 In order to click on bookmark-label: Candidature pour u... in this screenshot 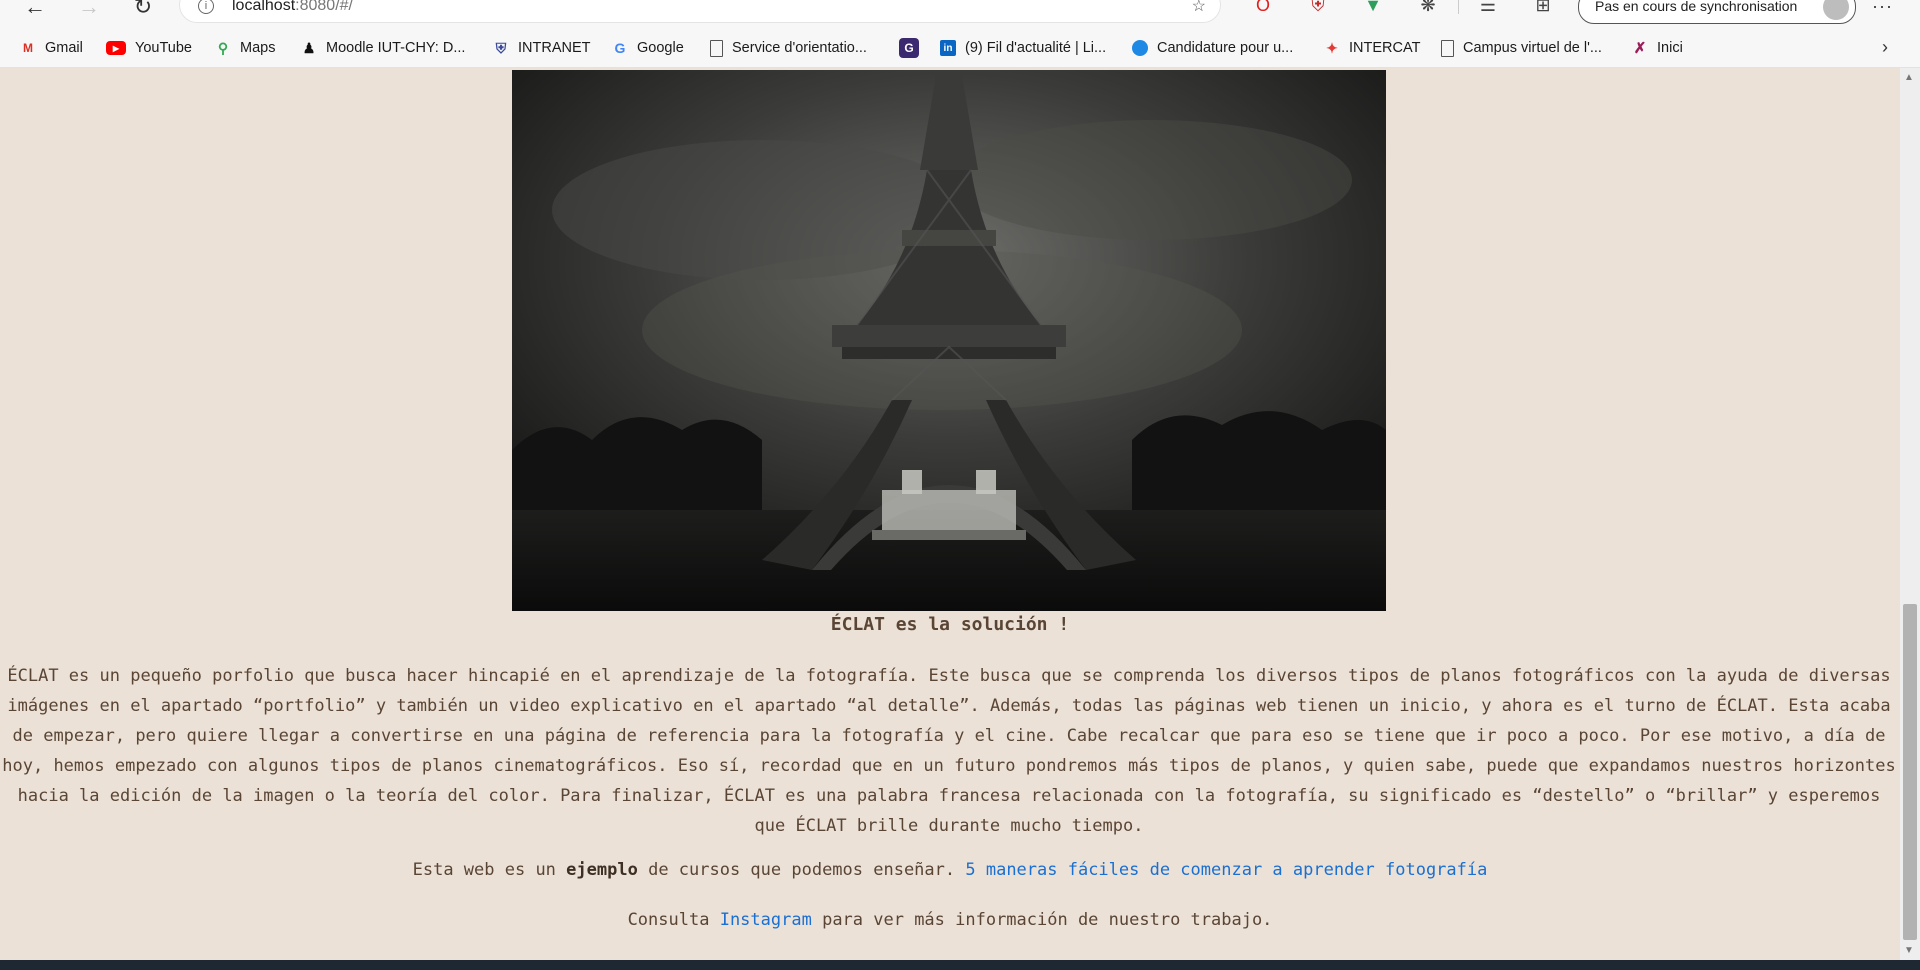, I will do `click(1225, 48)`.